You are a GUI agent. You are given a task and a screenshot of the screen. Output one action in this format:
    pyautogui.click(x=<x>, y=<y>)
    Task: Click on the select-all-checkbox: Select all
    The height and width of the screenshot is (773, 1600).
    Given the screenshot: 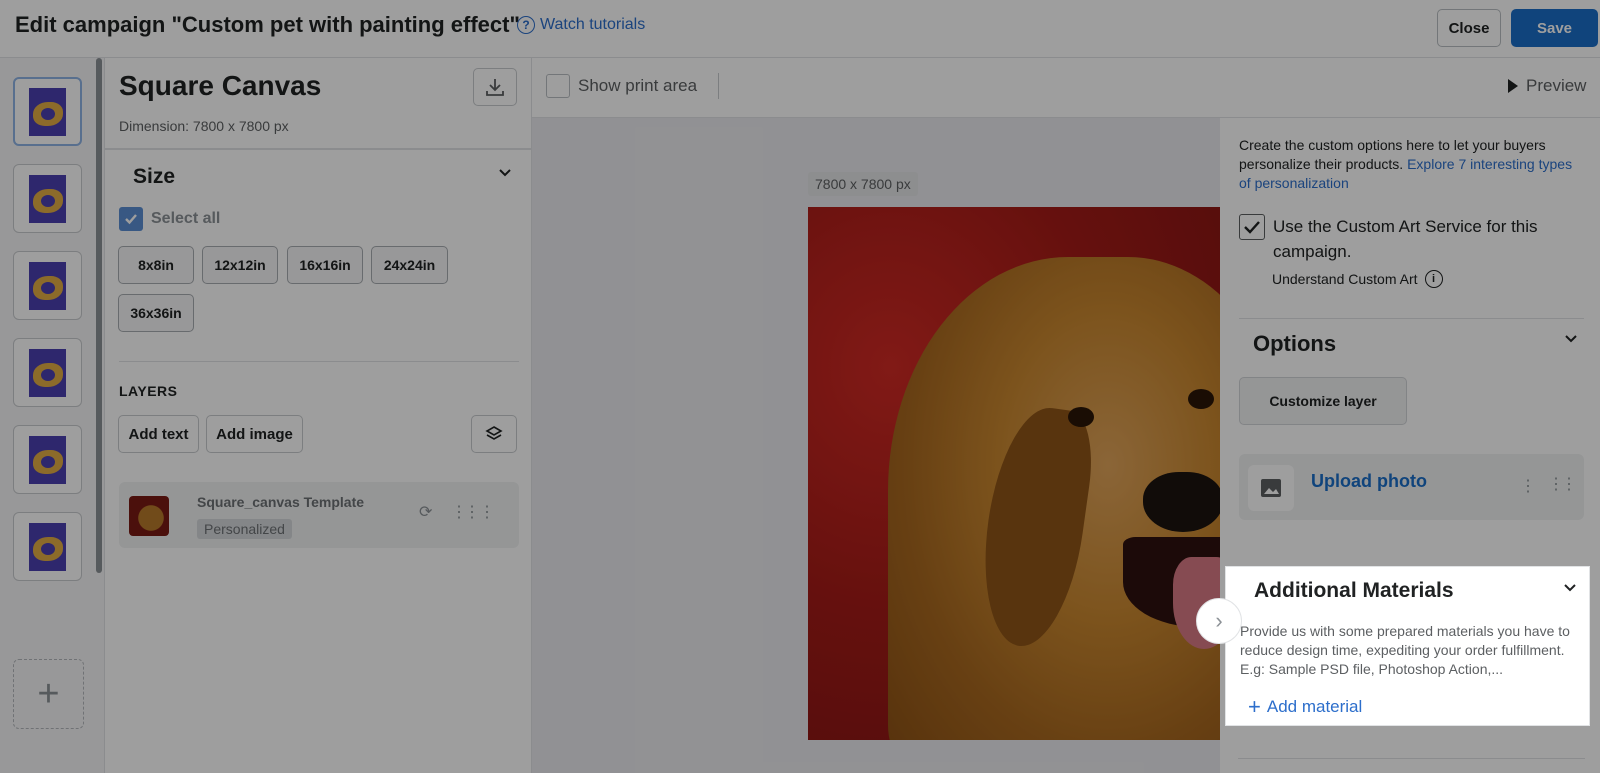 What is the action you would take?
    pyautogui.click(x=169, y=219)
    